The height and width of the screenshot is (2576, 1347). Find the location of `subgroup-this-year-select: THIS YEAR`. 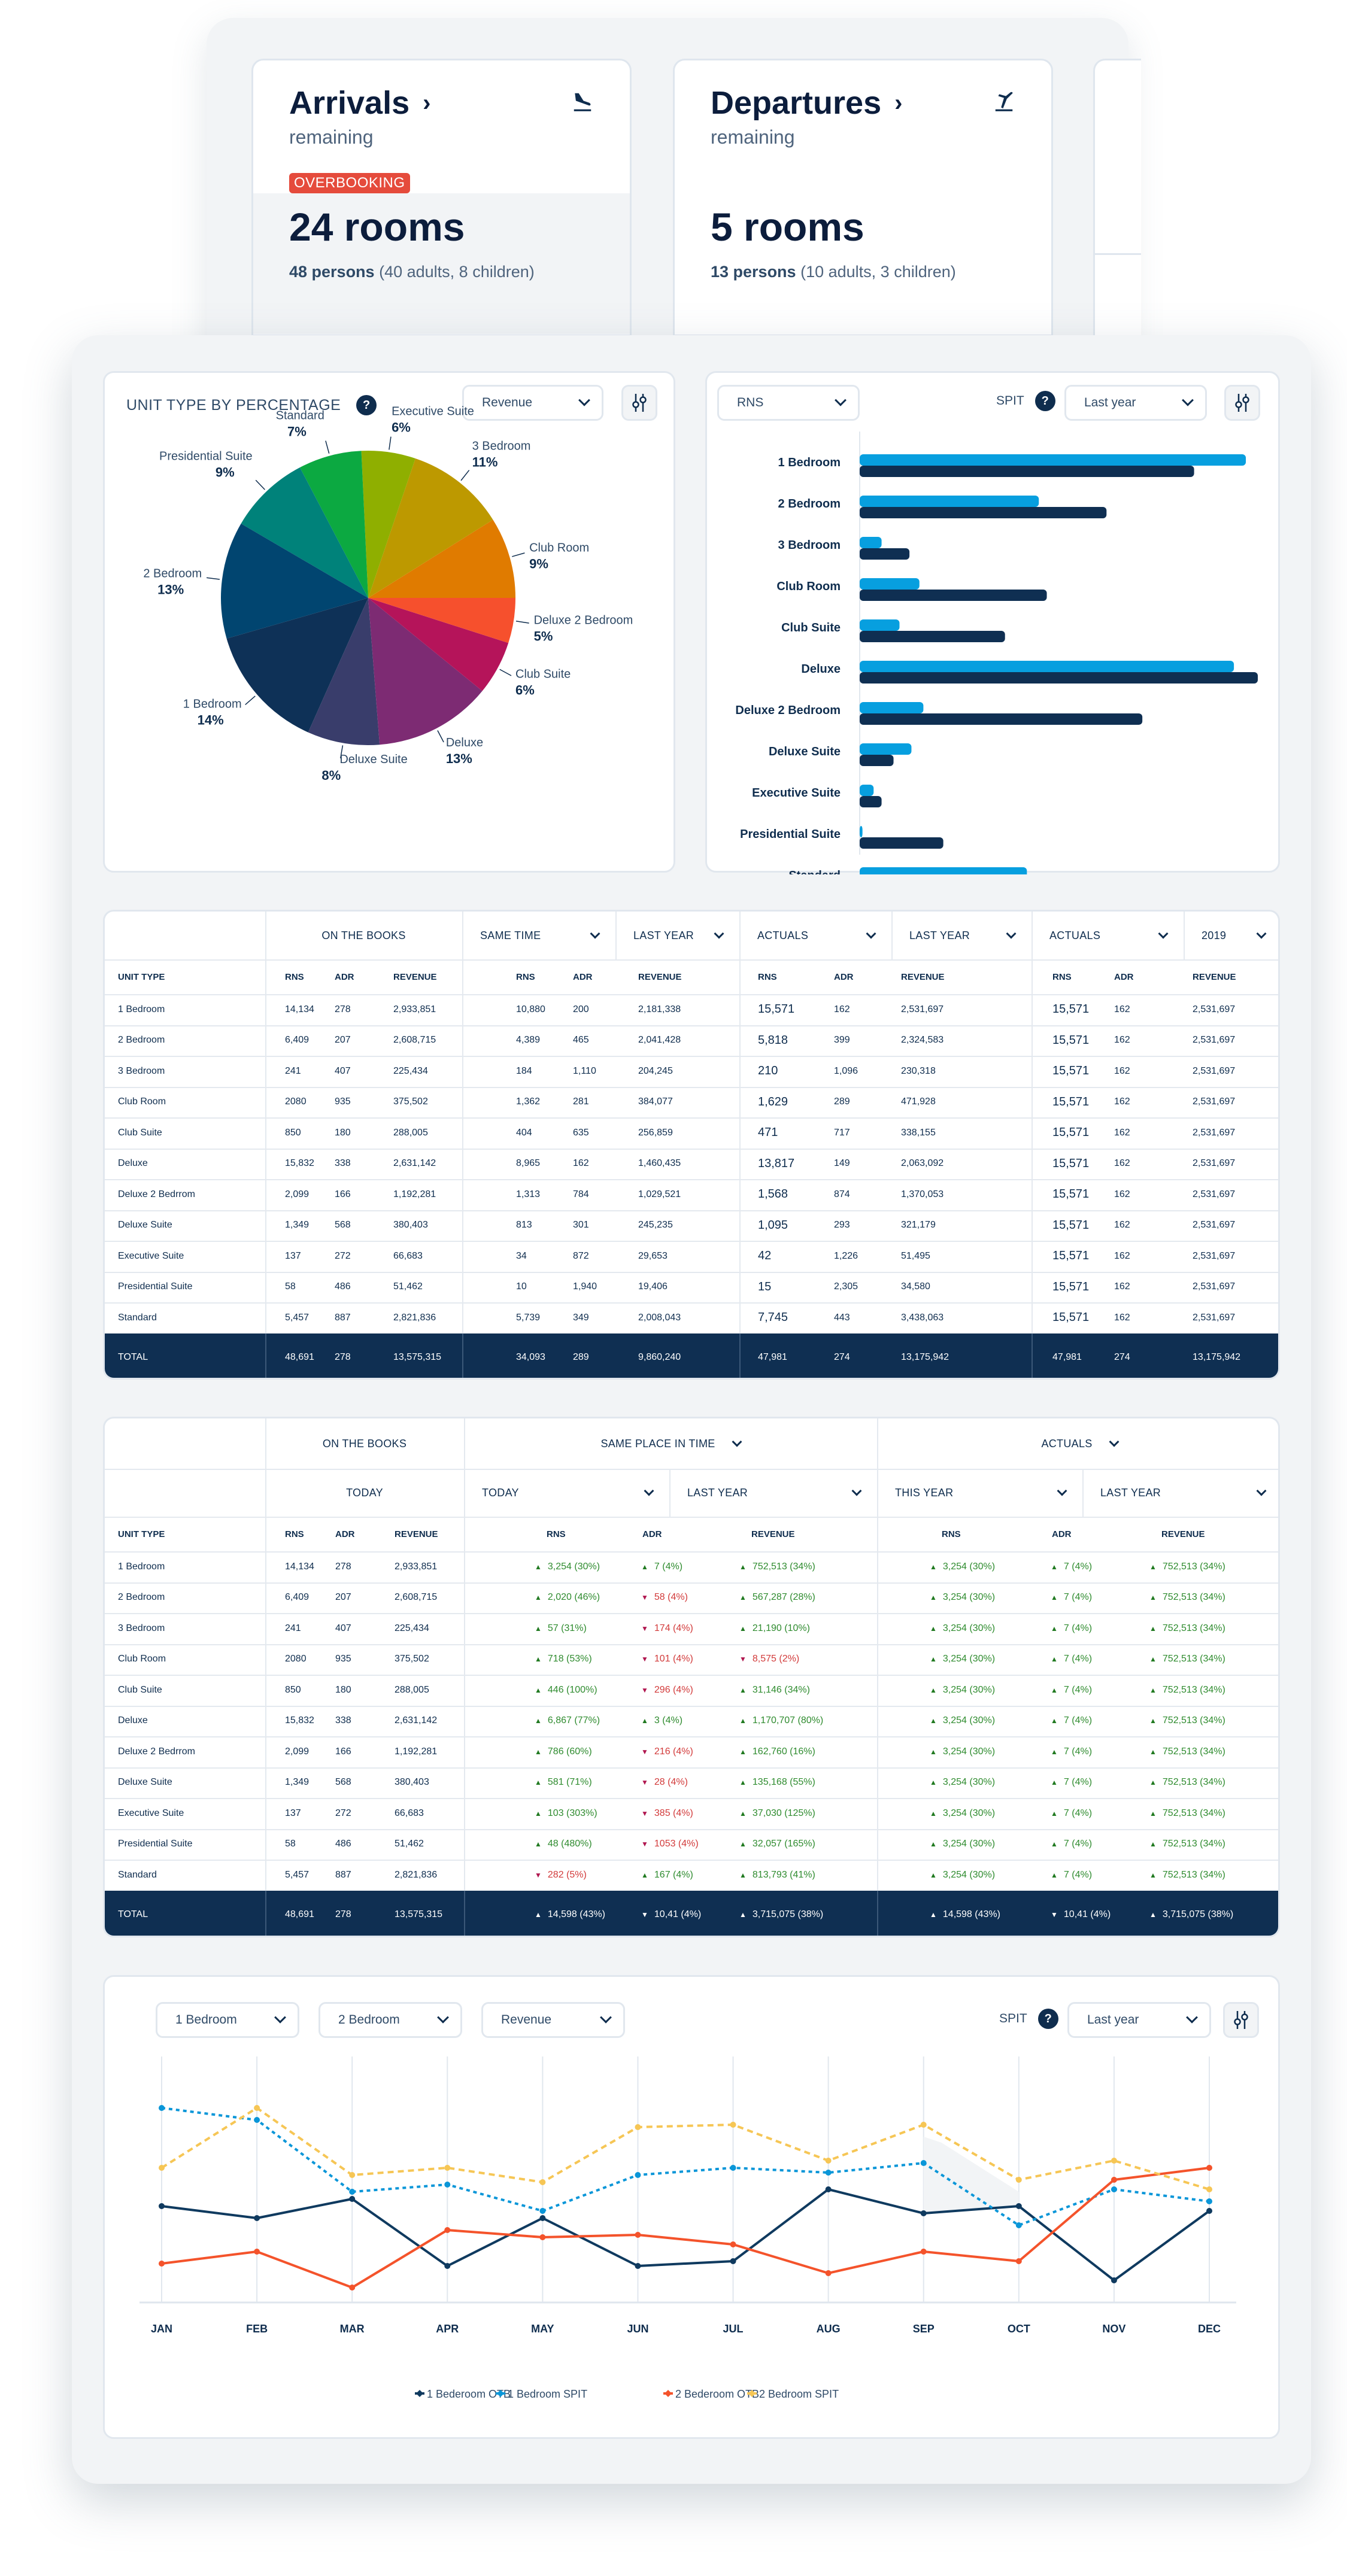

subgroup-this-year-select: THIS YEAR is located at coordinates (980, 1493).